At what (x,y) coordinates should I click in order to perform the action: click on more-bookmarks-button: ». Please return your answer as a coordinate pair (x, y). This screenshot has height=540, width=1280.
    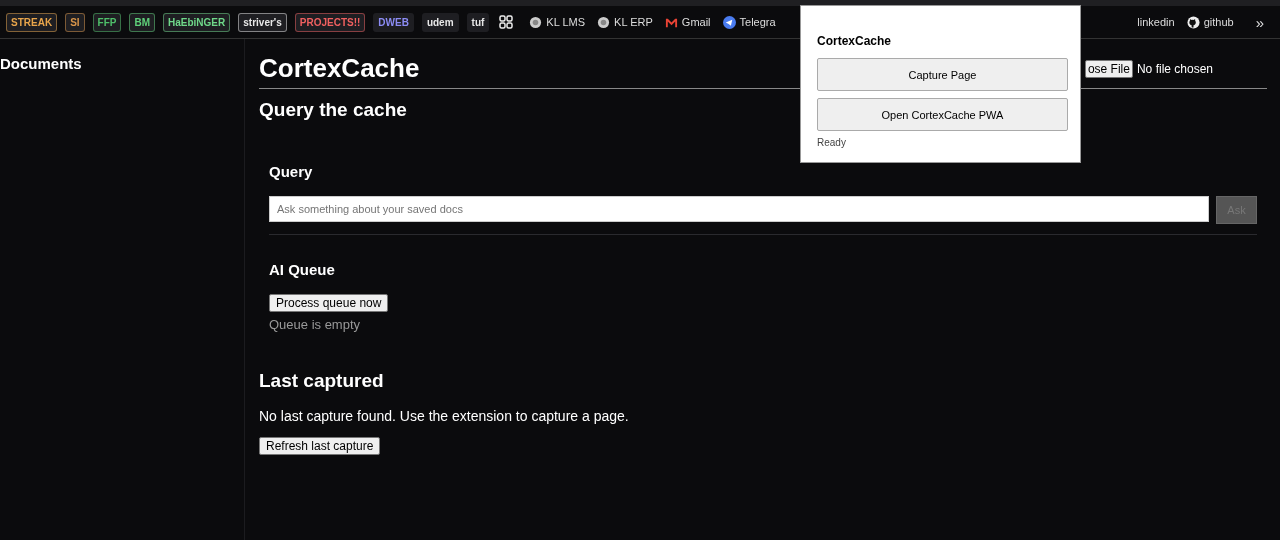
    Looking at the image, I should click on (1259, 22).